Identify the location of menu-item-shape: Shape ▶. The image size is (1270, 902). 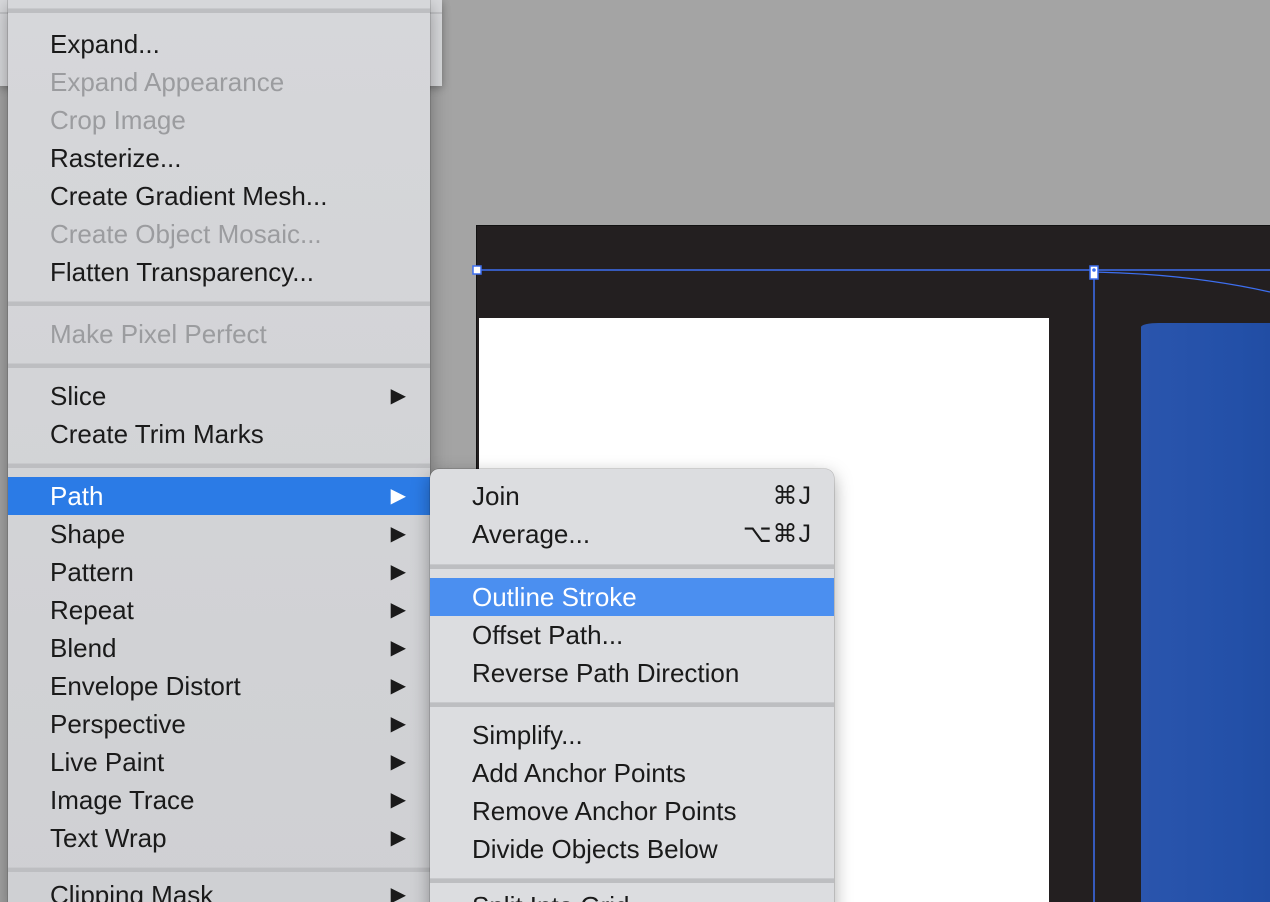
(219, 534).